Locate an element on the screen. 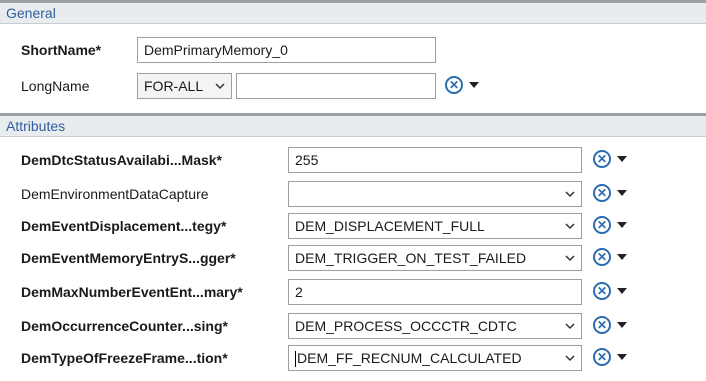  shortname-row: ShortName* DemPrimaryMemory_0 is located at coordinates (353, 50).